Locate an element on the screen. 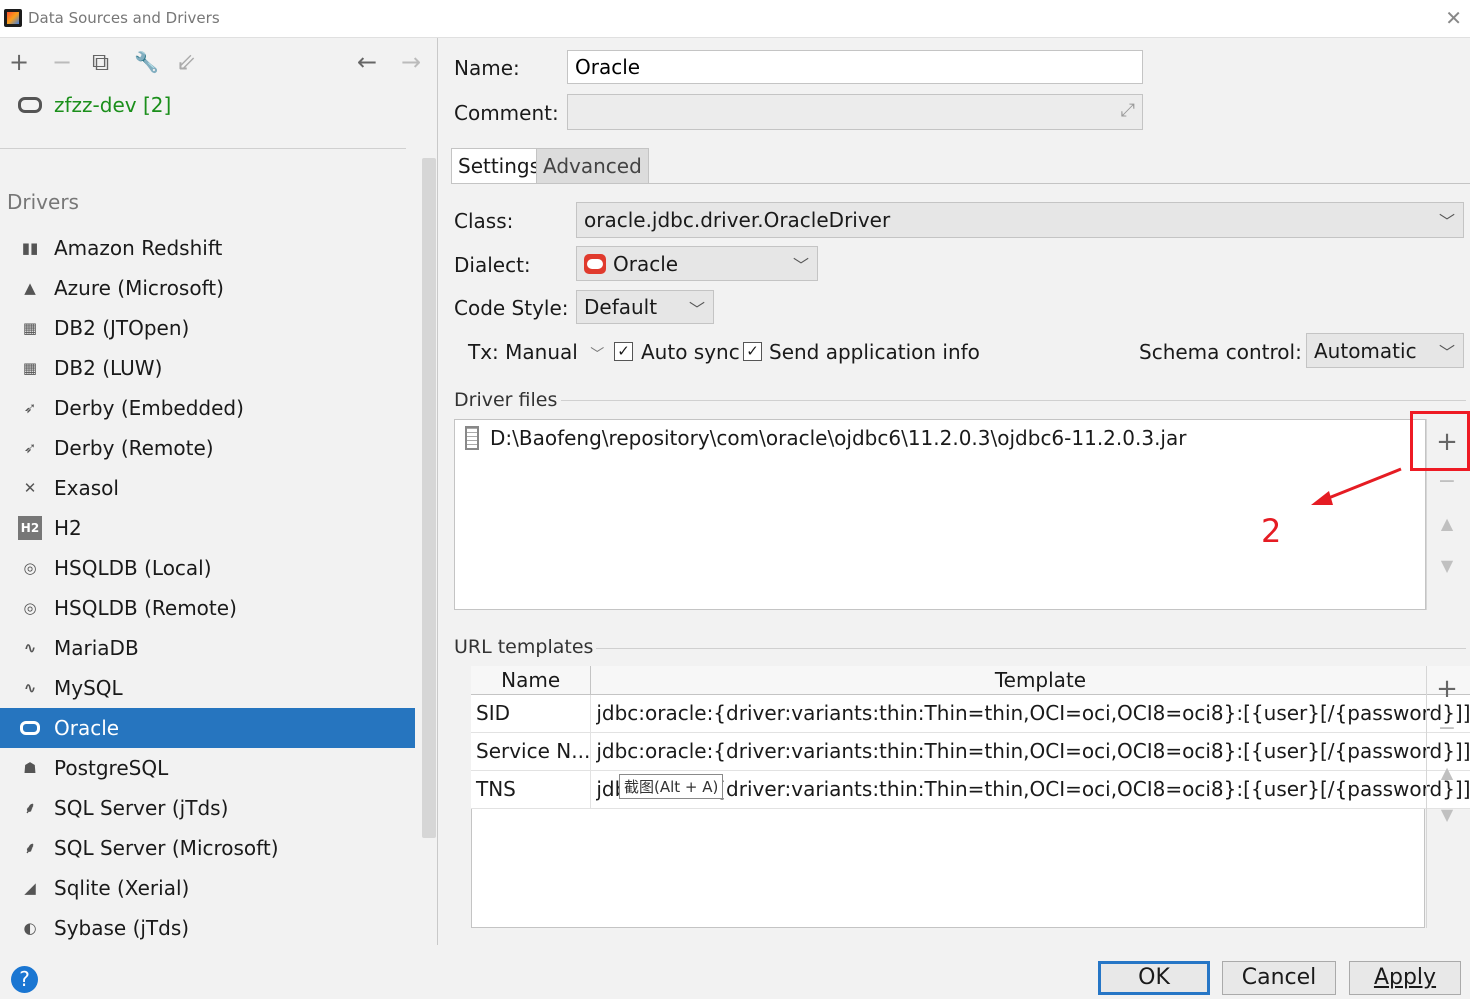 The image size is (1470, 999). driver-item-hsqldb-local: ◎ HSQLDB (Local) is located at coordinates (207, 568).